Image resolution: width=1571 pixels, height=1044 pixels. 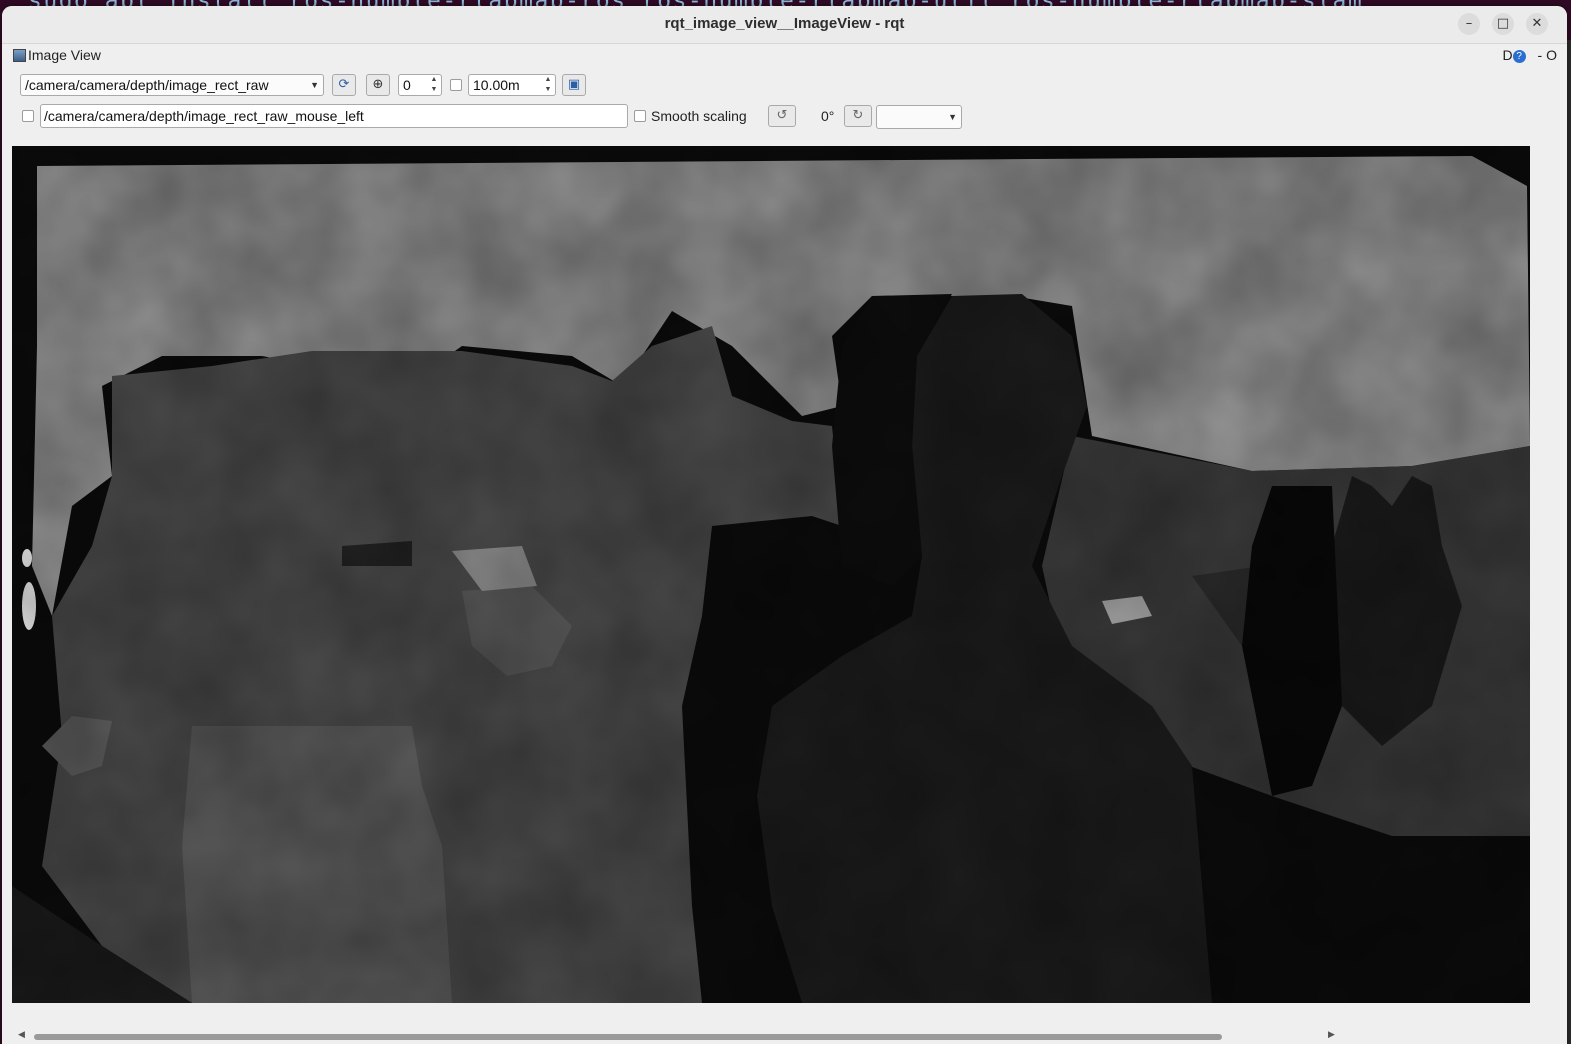 I want to click on horizontal-scrollbar: ◀ ▶, so click(x=674, y=1036).